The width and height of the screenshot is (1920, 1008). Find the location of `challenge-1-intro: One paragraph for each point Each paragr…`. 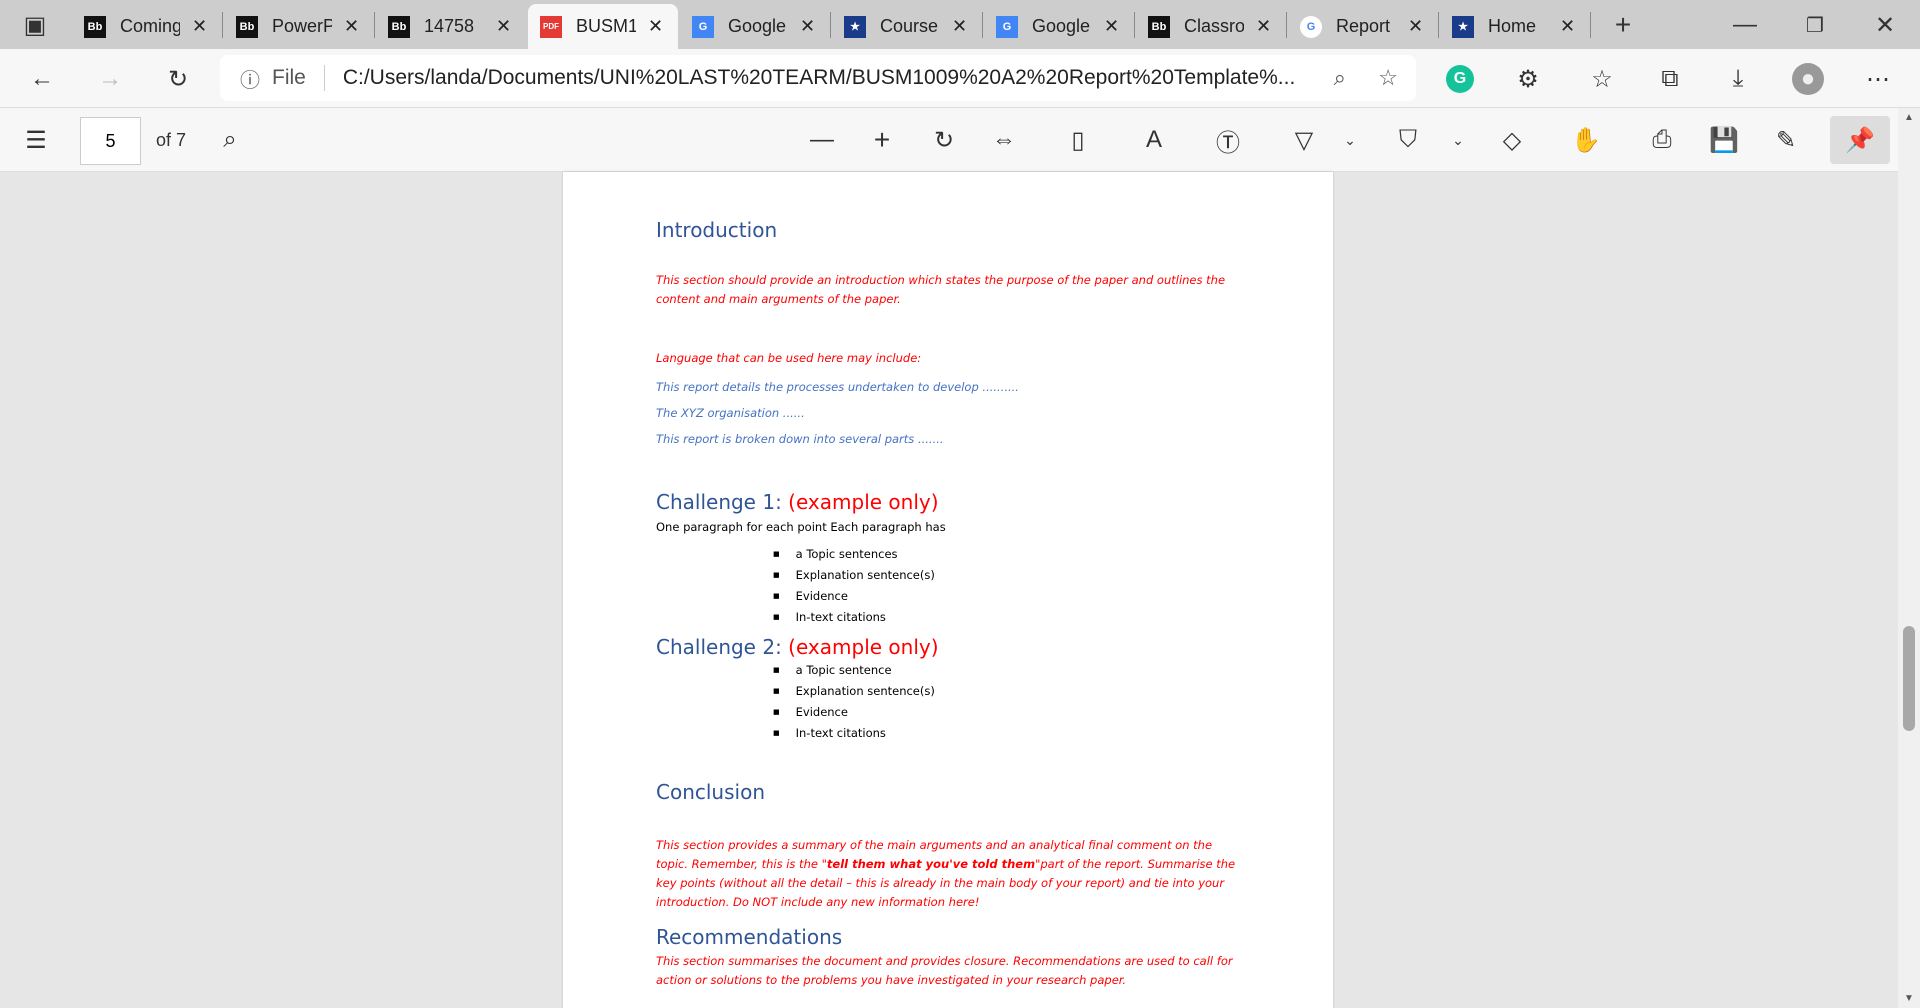

challenge-1-intro: One paragraph for each point Each paragr… is located at coordinates (801, 527).